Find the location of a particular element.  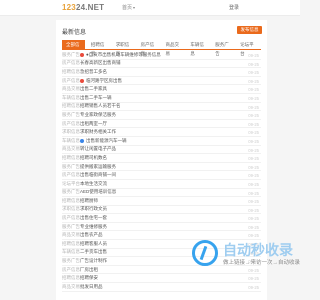

list-item-title: 提供搬家运输服务 is located at coordinates (98, 167).